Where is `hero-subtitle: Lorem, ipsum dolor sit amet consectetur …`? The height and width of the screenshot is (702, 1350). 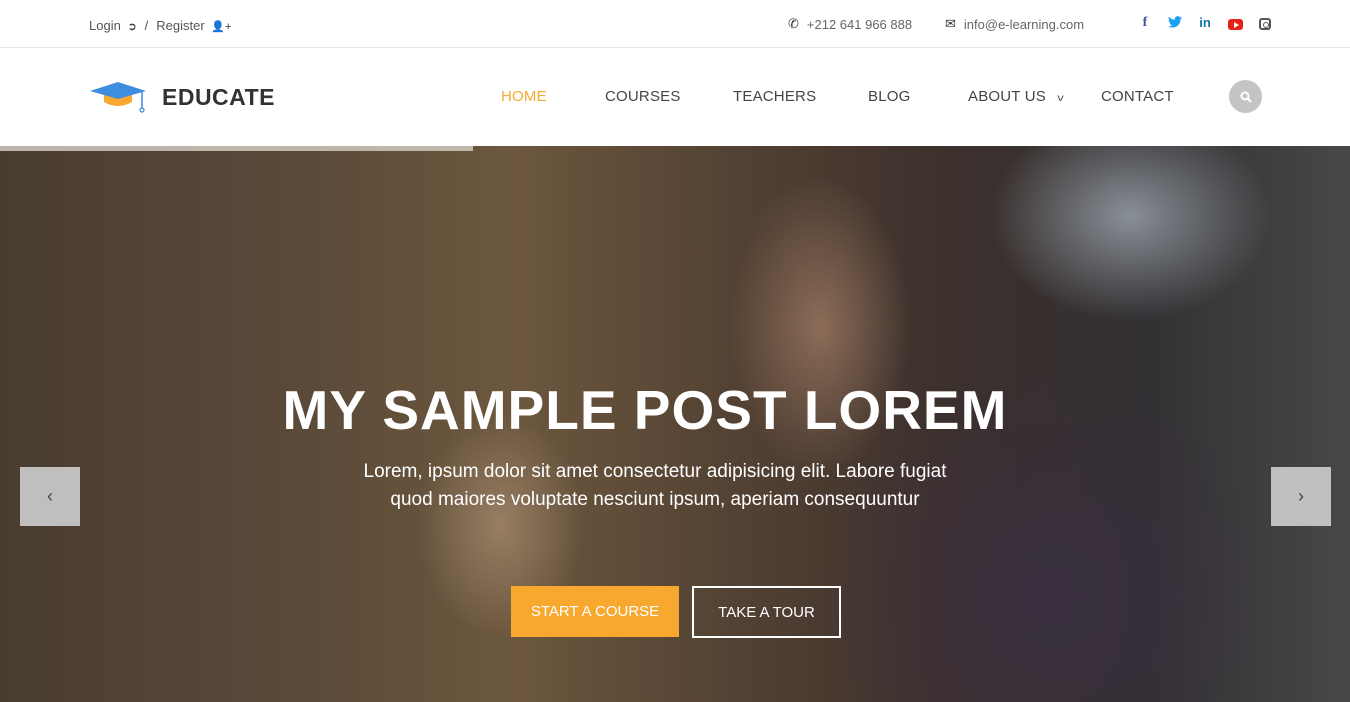 hero-subtitle: Lorem, ipsum dolor sit amet consectetur … is located at coordinates (655, 486).